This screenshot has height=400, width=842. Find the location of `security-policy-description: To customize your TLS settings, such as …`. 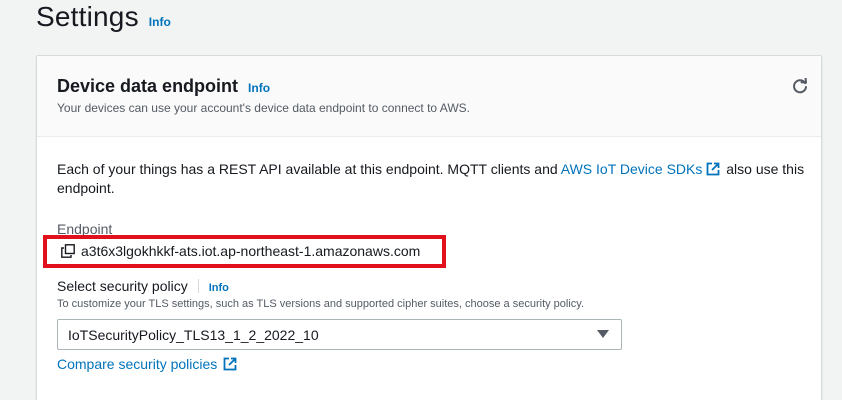

security-policy-description: To customize your TLS settings, such as … is located at coordinates (321, 304).